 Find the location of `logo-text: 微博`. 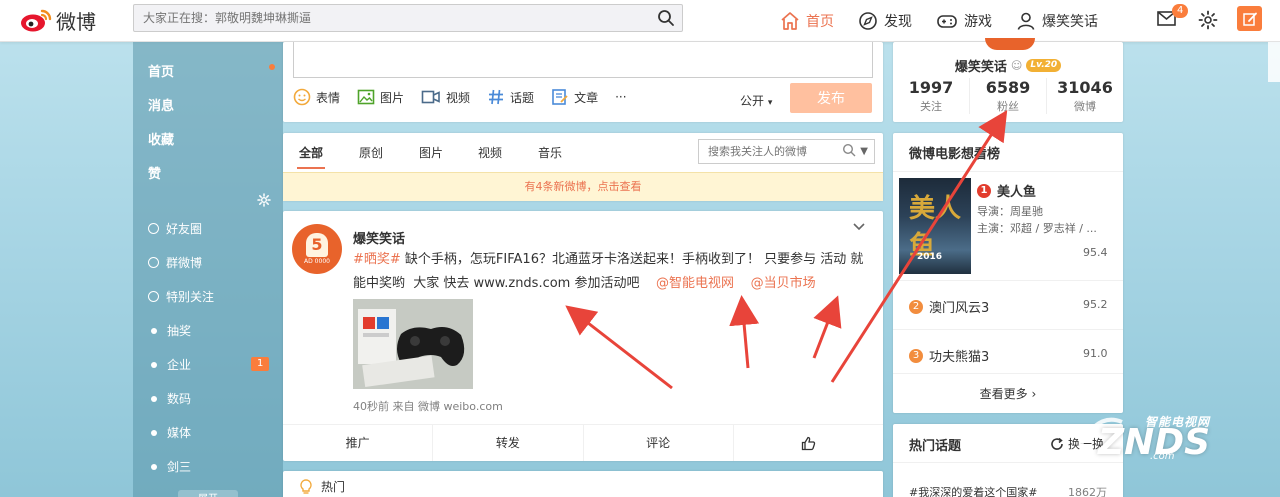

logo-text: 微博 is located at coordinates (76, 21).